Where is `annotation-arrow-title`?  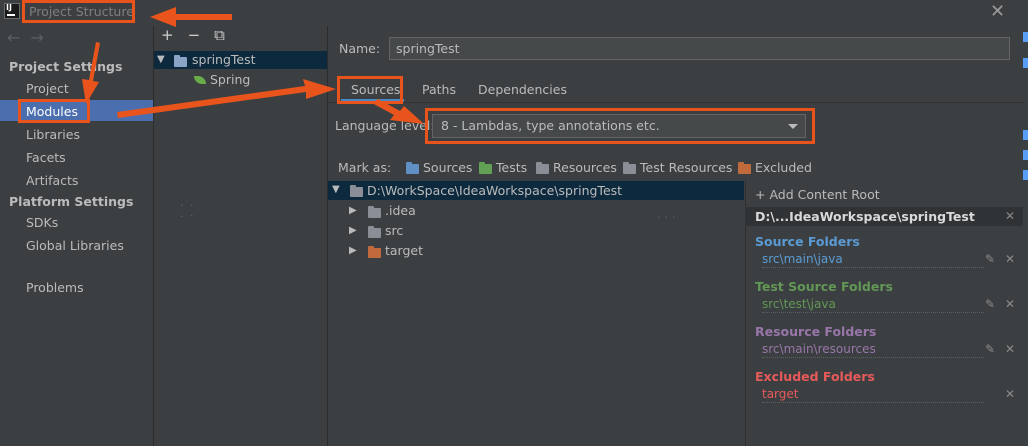
annotation-arrow-title is located at coordinates (191, 17).